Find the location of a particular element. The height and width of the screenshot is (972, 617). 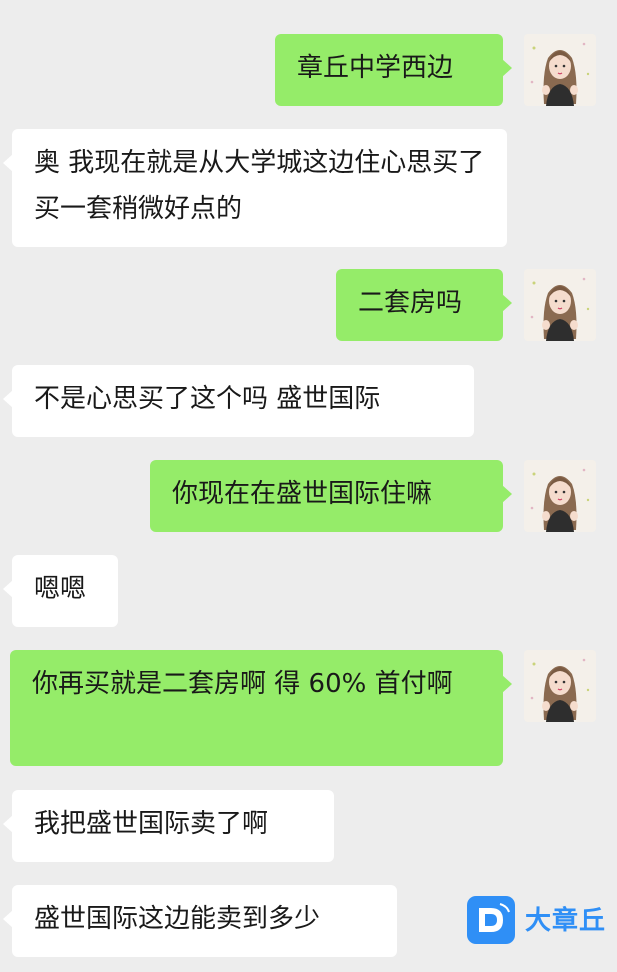

message-bubble-sent: 二套房吗 is located at coordinates (424, 305).